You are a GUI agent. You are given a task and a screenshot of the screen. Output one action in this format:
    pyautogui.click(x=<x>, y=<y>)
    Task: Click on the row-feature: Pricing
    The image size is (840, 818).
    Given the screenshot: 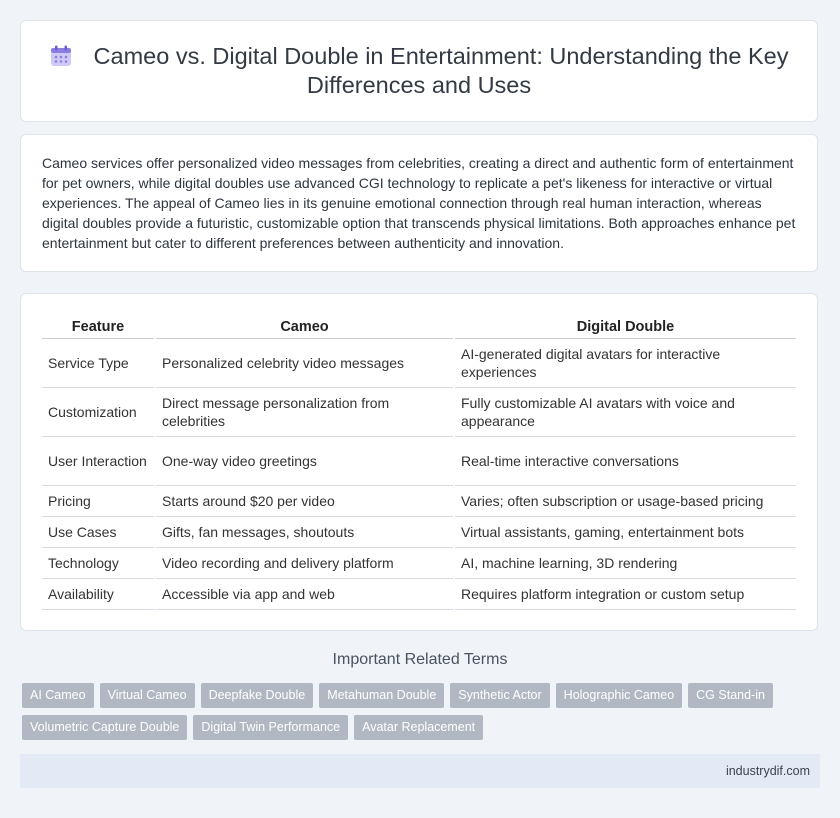 What is the action you would take?
    pyautogui.click(x=98, y=501)
    